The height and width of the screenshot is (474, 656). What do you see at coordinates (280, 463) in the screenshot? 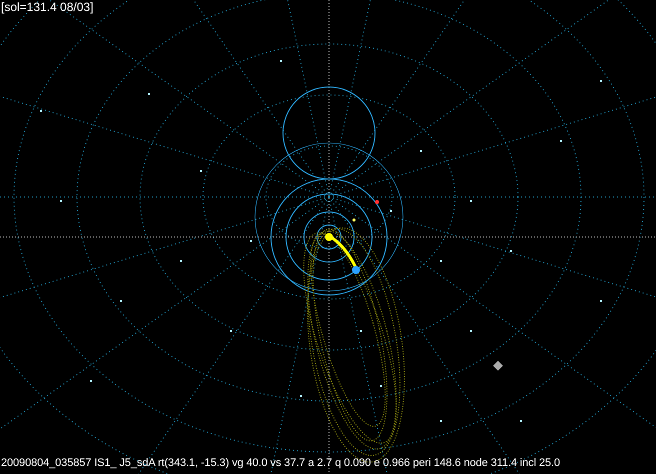
I see `orbit-parameters-text: 20090804_035857 IS1_ J5_sdA rt(343.1, -15.3) vg 40.0 vs 37.7 a 2.7 q 0.090 e 0.966 peri 148.6 node 311.4 incl 25.0` at bounding box center [280, 463].